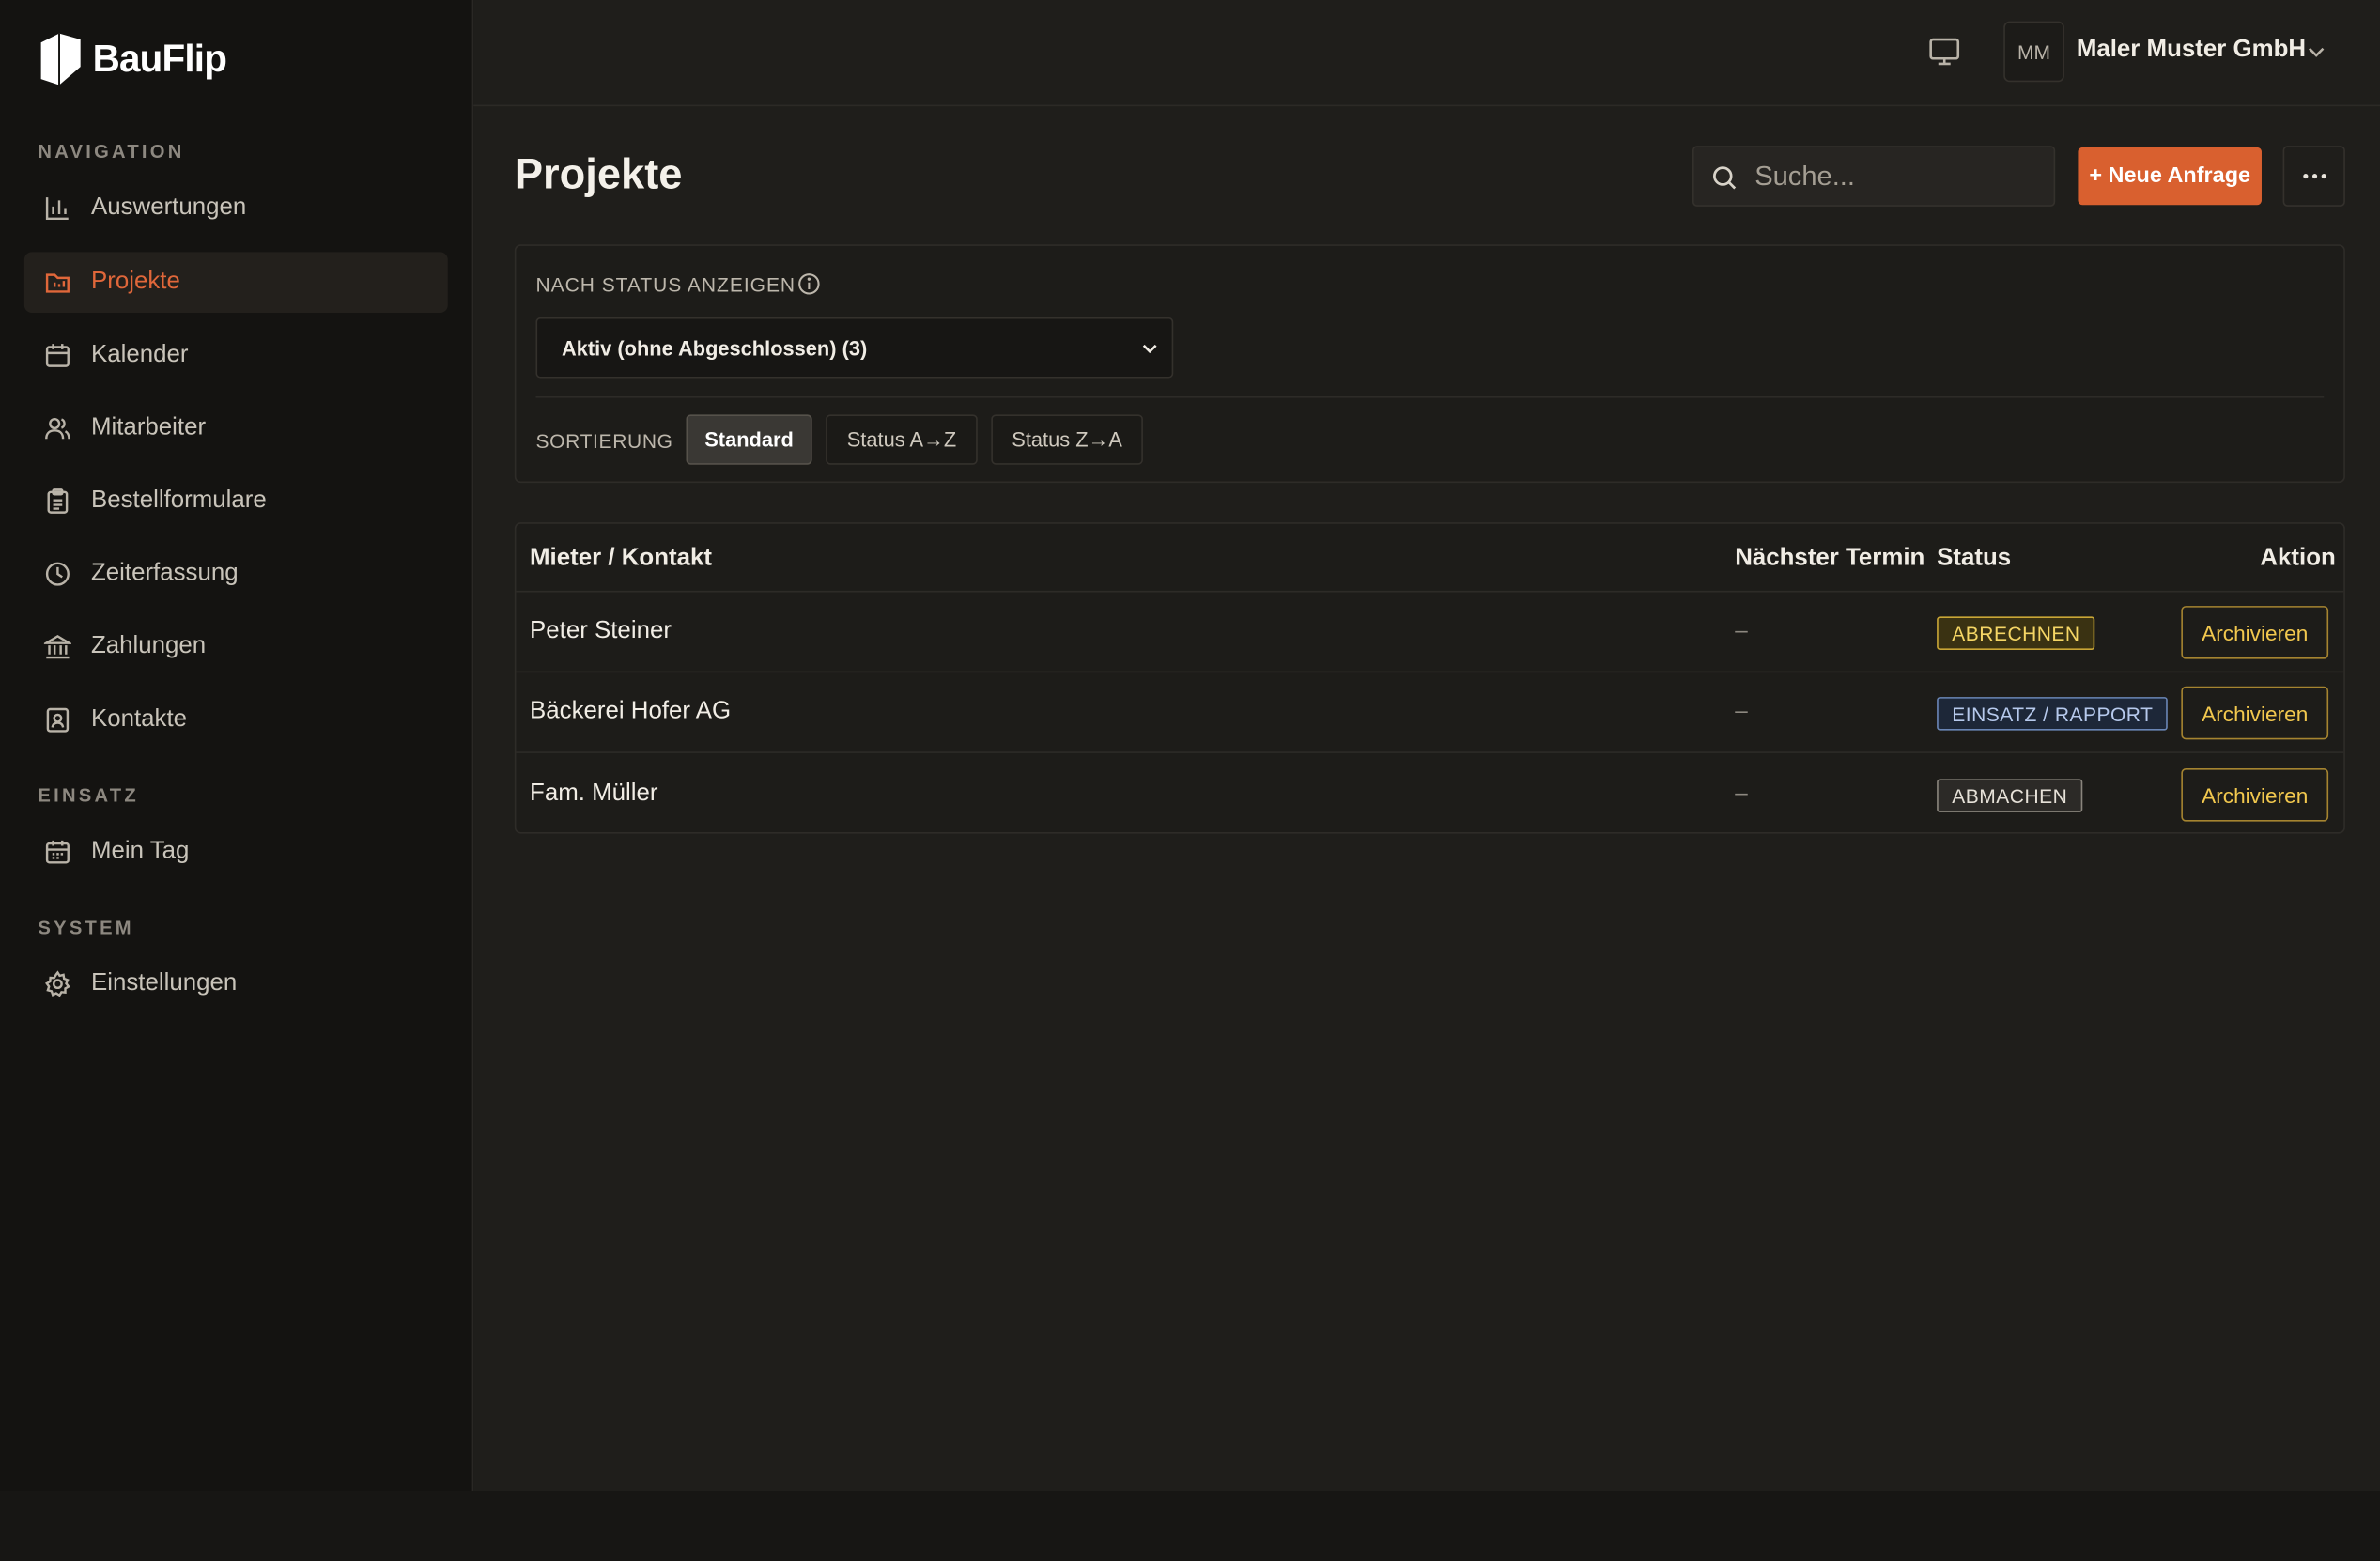 This screenshot has height=1561, width=2380. I want to click on info-icon, so click(808, 283).